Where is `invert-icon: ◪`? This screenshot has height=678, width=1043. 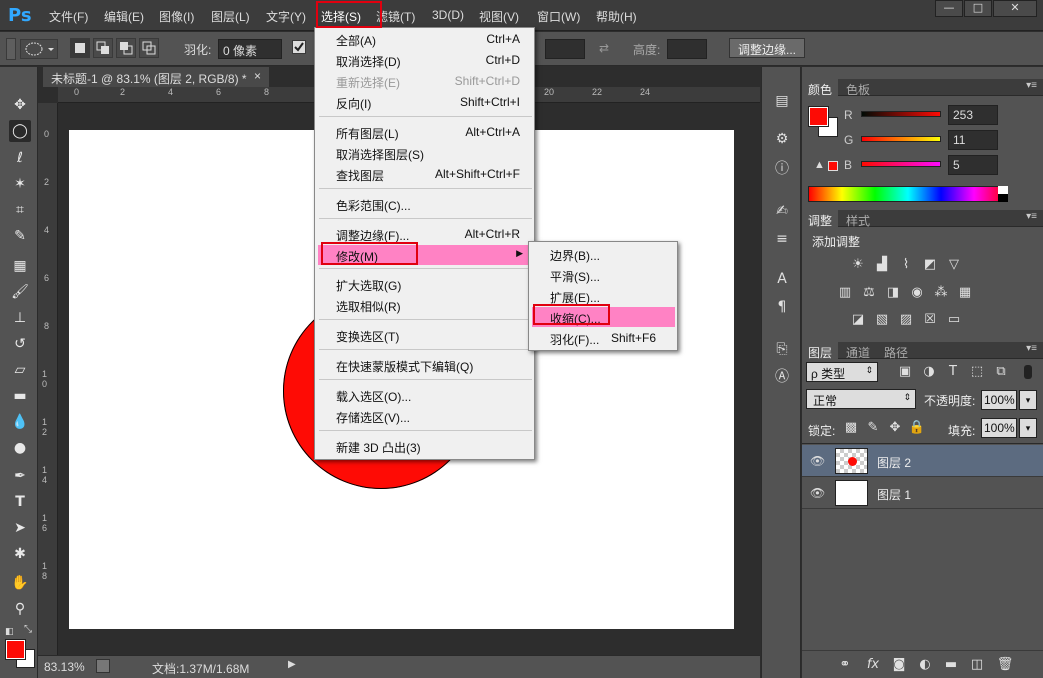
invert-icon: ◪ is located at coordinates (858, 320).